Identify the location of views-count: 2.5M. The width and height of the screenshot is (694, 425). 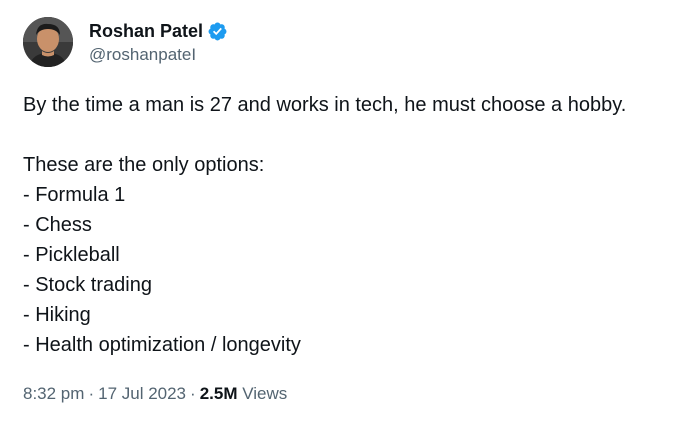
(218, 393).